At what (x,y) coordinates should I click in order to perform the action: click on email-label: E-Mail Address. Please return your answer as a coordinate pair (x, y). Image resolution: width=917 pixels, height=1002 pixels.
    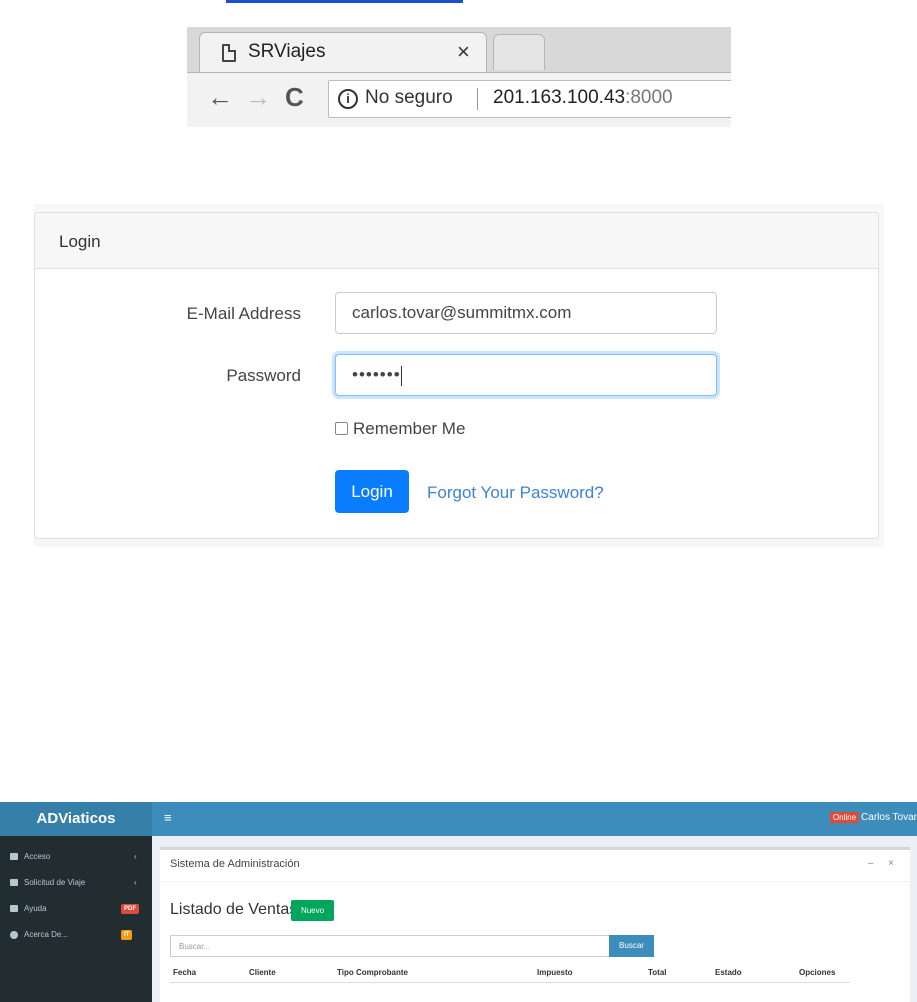
    Looking at the image, I should click on (243, 313).